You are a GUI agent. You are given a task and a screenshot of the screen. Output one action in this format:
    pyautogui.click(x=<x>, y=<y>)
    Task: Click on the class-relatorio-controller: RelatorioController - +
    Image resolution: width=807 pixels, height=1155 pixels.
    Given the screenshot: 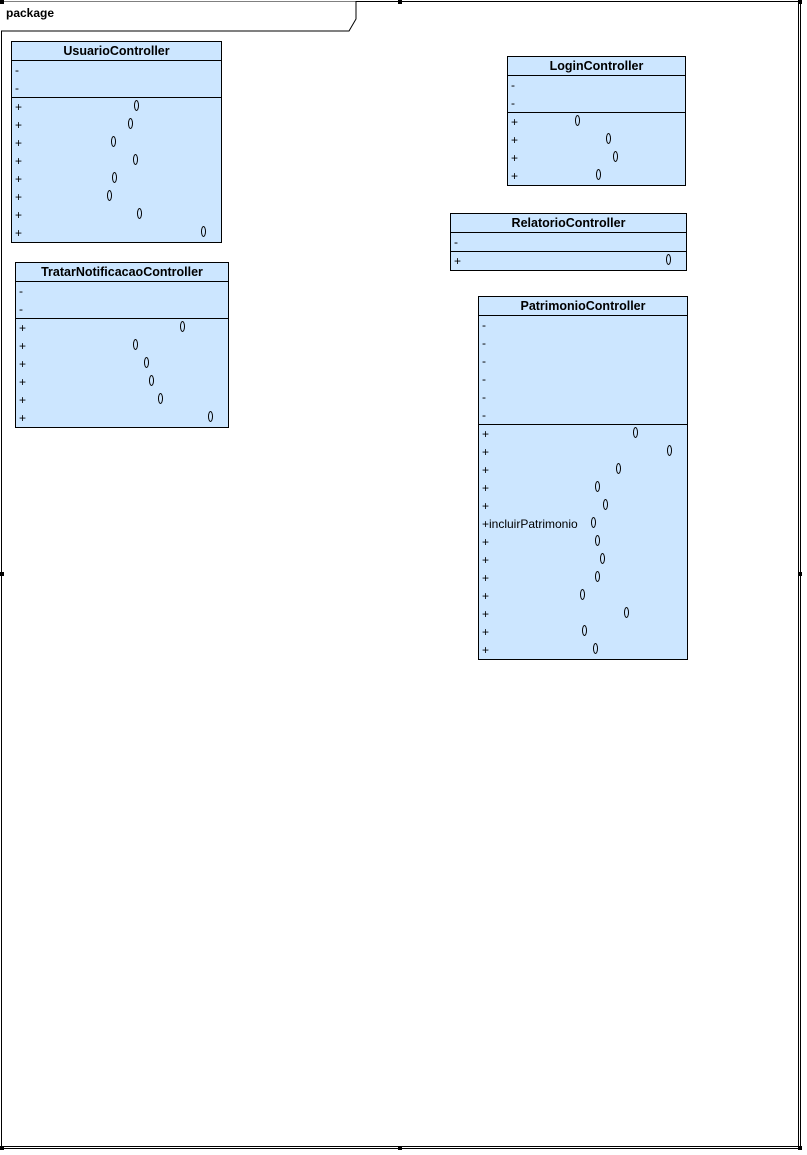 What is the action you would take?
    pyautogui.click(x=568, y=242)
    